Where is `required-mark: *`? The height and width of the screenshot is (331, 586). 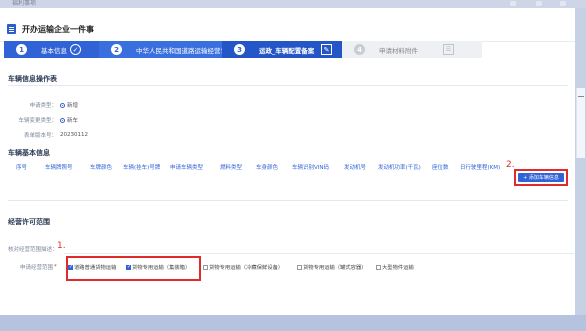 required-mark: * is located at coordinates (55, 267).